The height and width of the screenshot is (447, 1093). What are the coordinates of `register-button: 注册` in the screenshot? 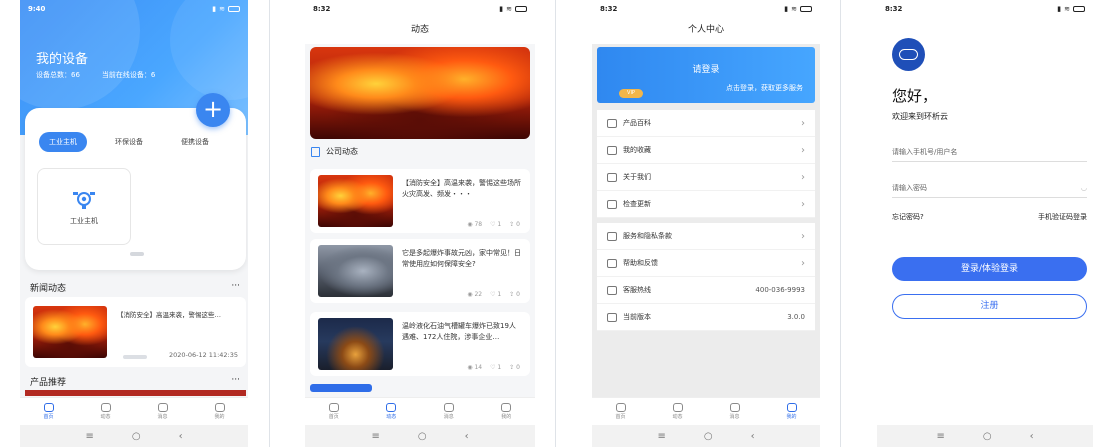 It's located at (989, 306).